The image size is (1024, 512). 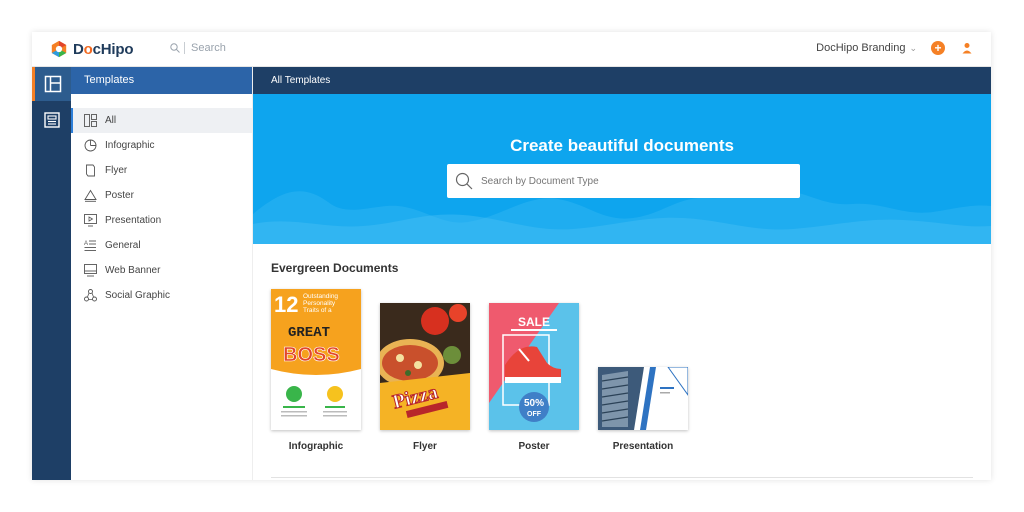 I want to click on main-header: All Templates, so click(x=622, y=80).